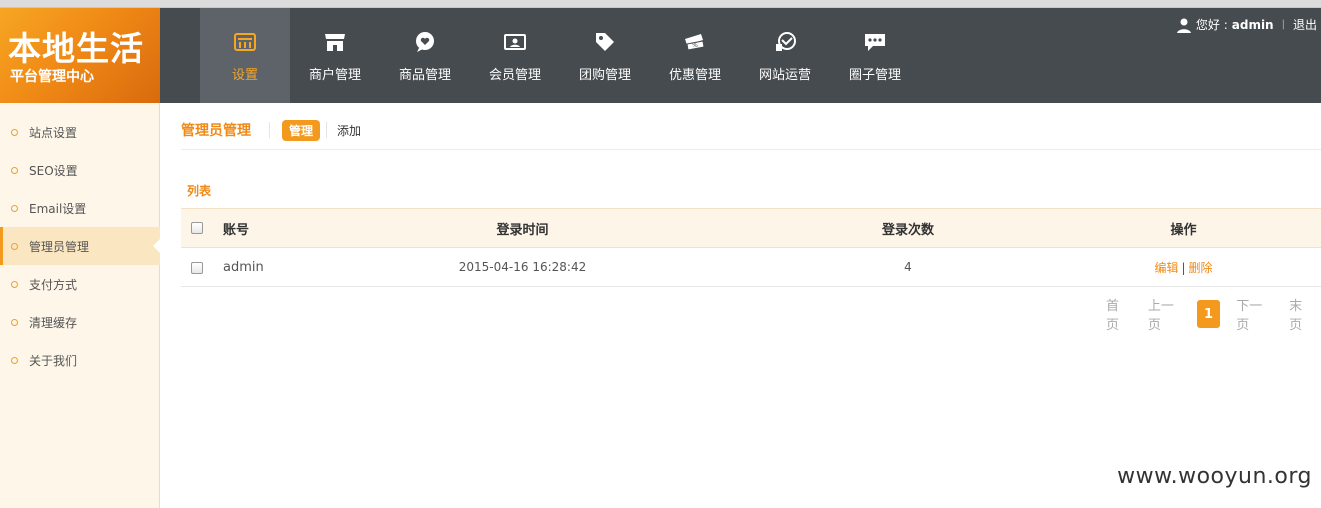  Describe the element at coordinates (514, 75) in the screenshot. I see `nav-label: 会员管理` at that location.